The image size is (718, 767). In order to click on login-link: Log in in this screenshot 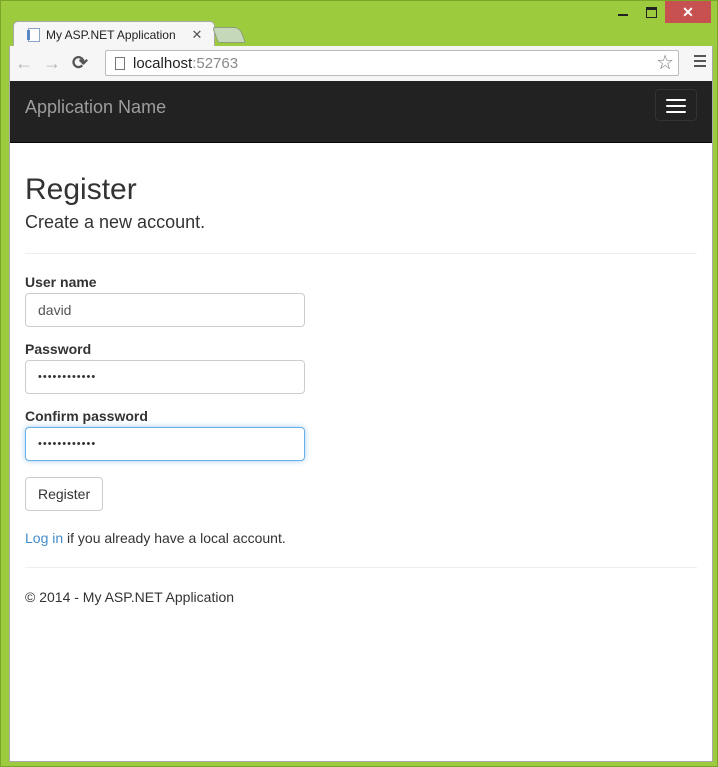, I will do `click(44, 538)`.